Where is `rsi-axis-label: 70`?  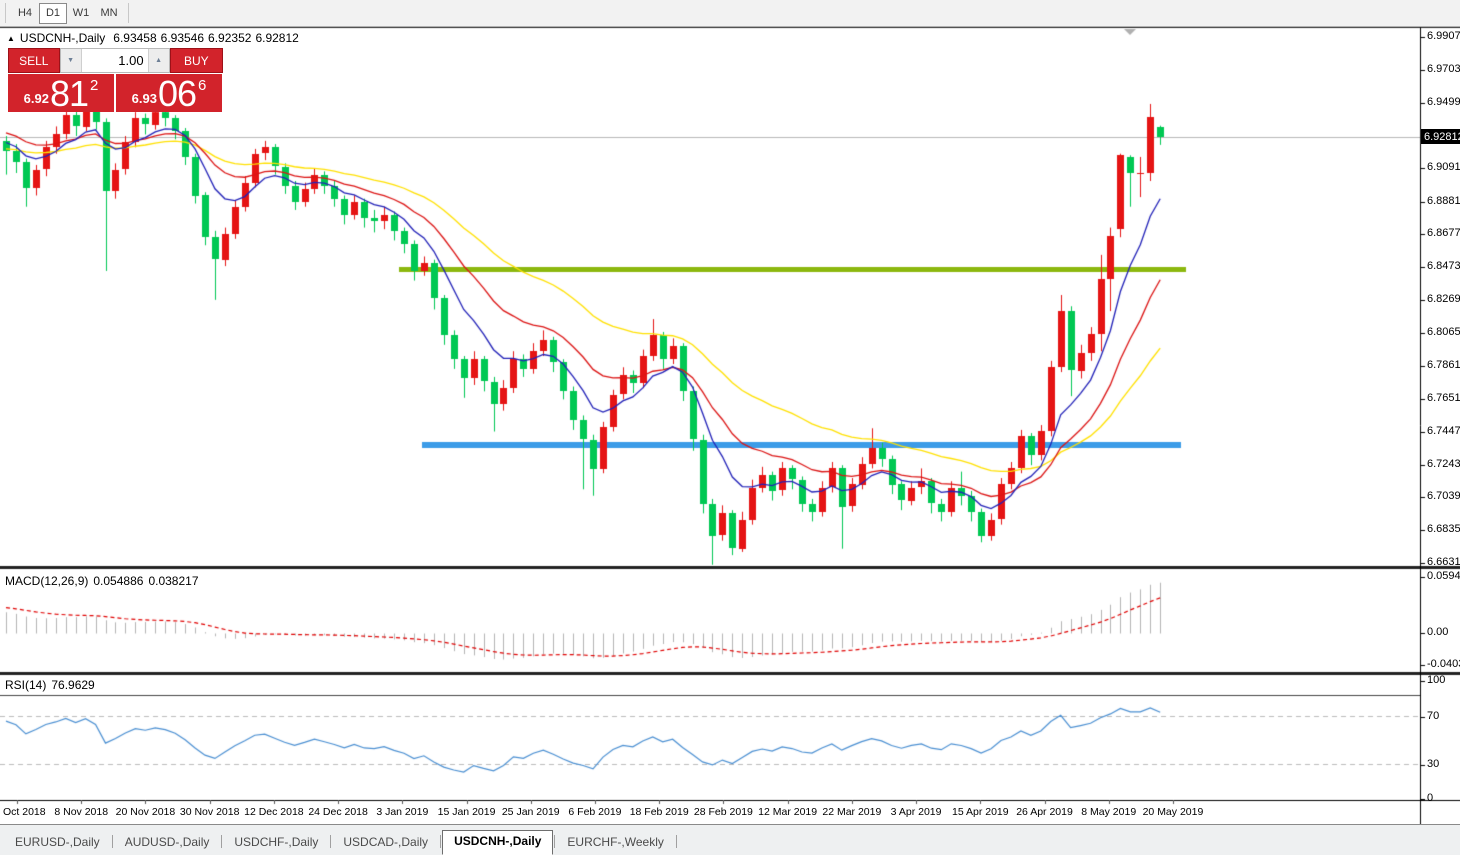
rsi-axis-label: 70 is located at coordinates (1433, 716).